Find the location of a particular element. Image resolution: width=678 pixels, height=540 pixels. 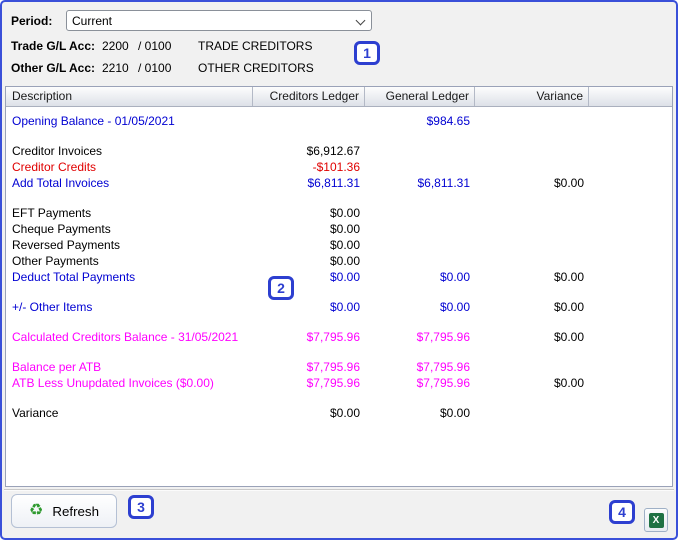

row-description: Other Payments is located at coordinates (55, 261).